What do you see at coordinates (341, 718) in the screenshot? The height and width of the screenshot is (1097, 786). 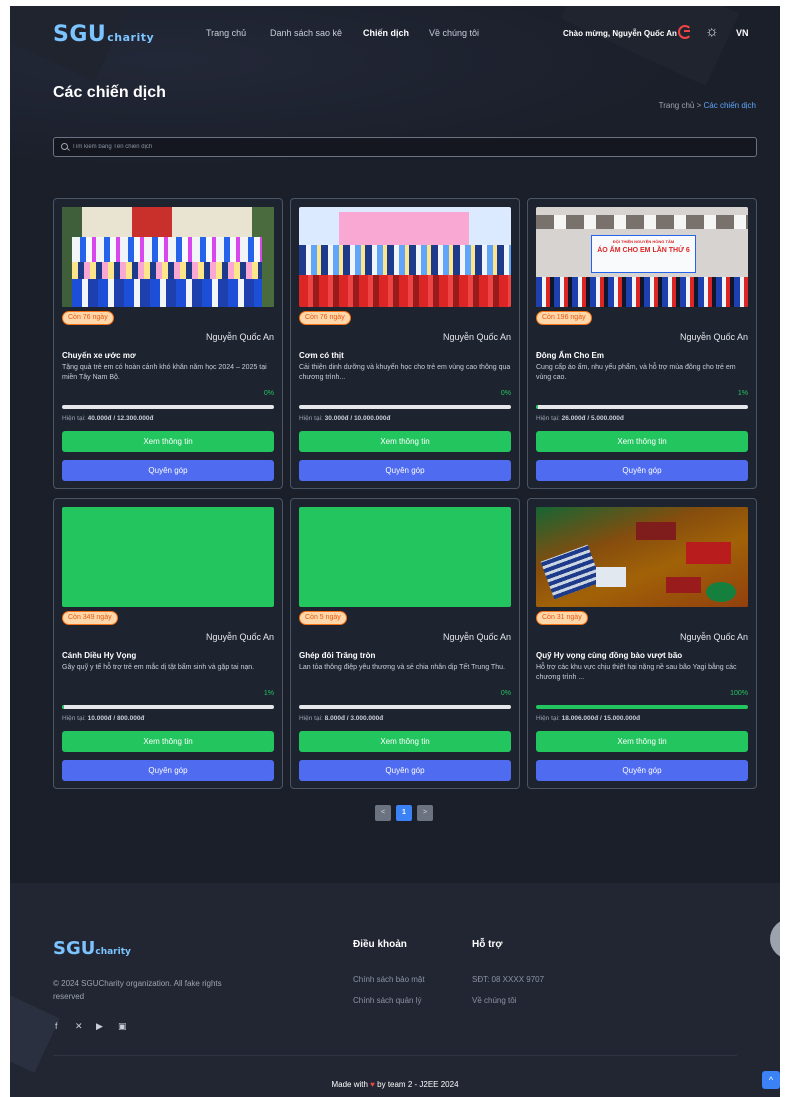 I see `amount-raised: Hiện tại: 8.000đ / 3.000.000đ` at bounding box center [341, 718].